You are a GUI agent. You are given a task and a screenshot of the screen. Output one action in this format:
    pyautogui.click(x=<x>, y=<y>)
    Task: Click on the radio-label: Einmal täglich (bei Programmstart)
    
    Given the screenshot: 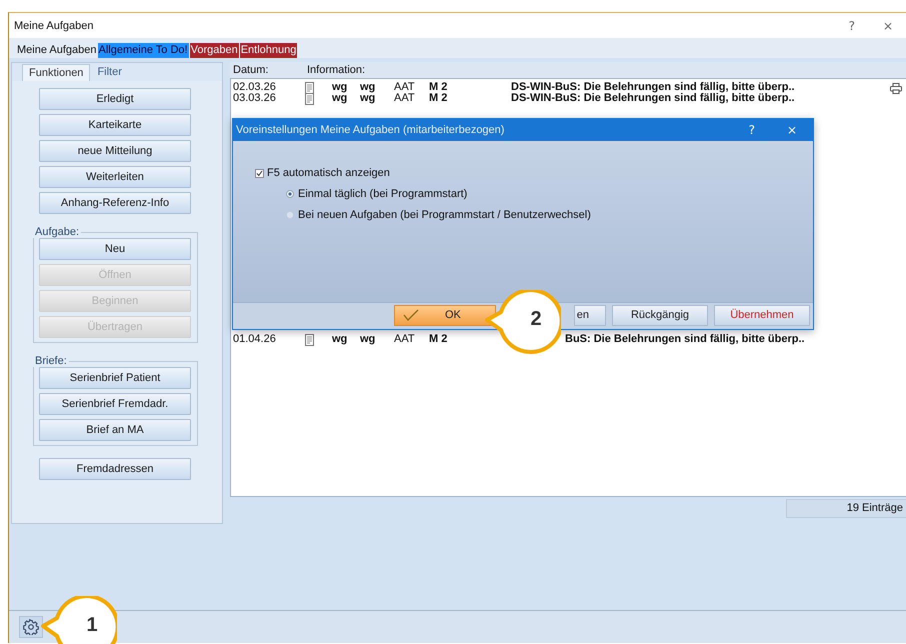 What is the action you would take?
    pyautogui.click(x=383, y=194)
    